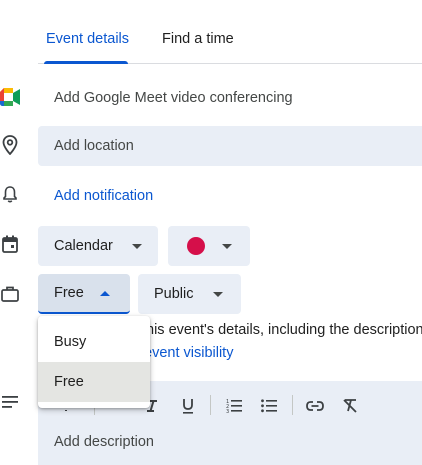 The width and height of the screenshot is (422, 465). I want to click on bulleted-list-icon, so click(269, 406).